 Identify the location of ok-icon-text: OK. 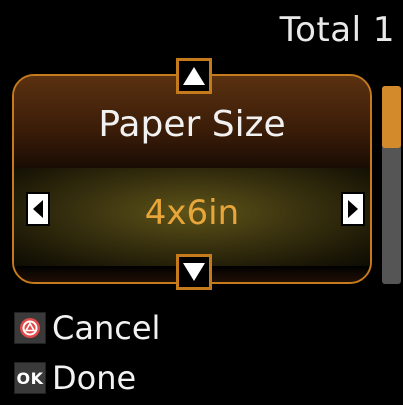
(30, 378).